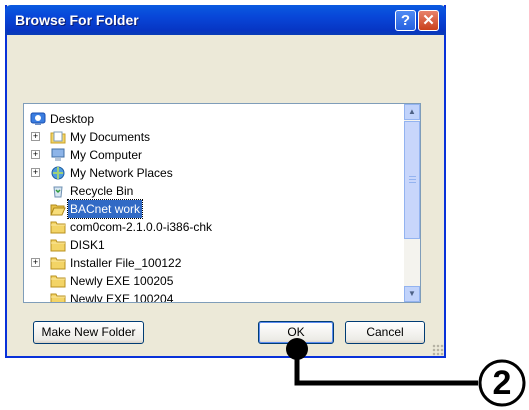 Image resolution: width=529 pixels, height=410 pixels. Describe the element at coordinates (406, 372) in the screenshot. I see `callout-line` at that location.